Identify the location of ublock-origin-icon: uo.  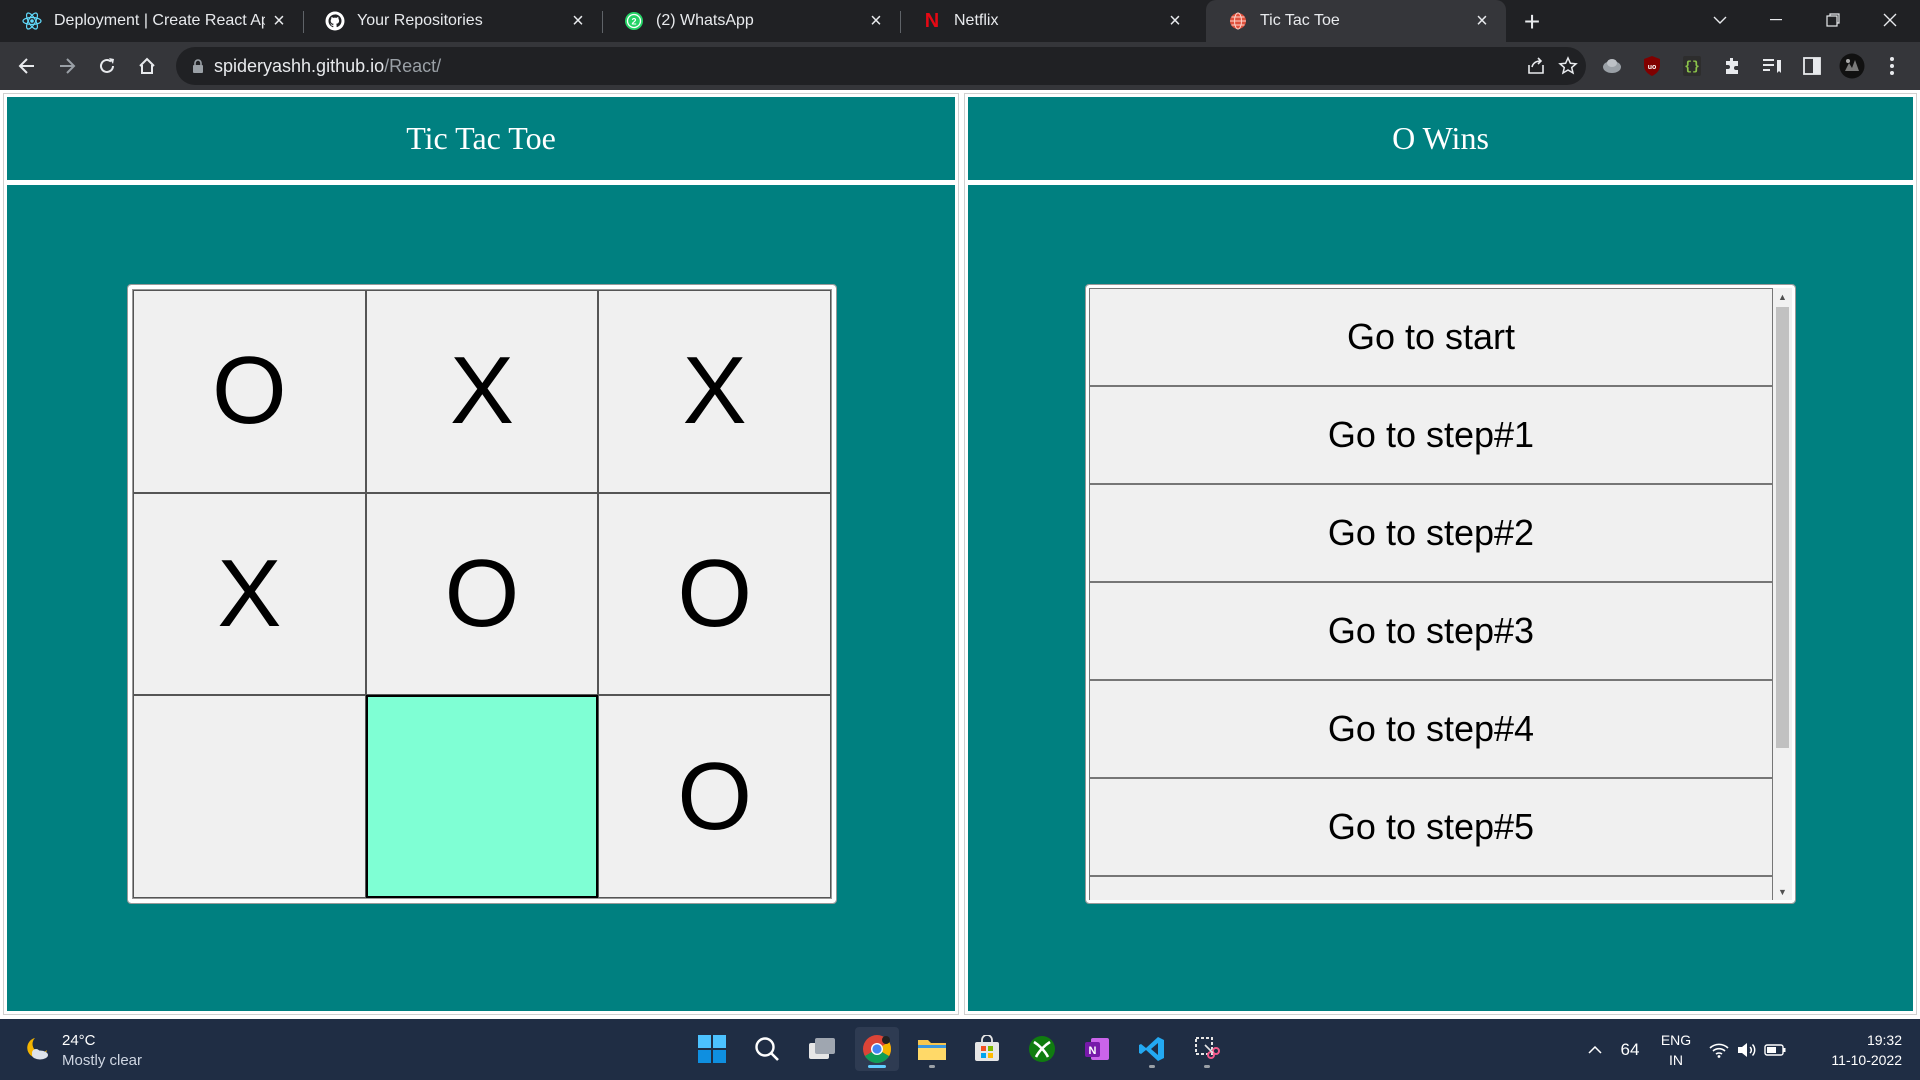
(1652, 66).